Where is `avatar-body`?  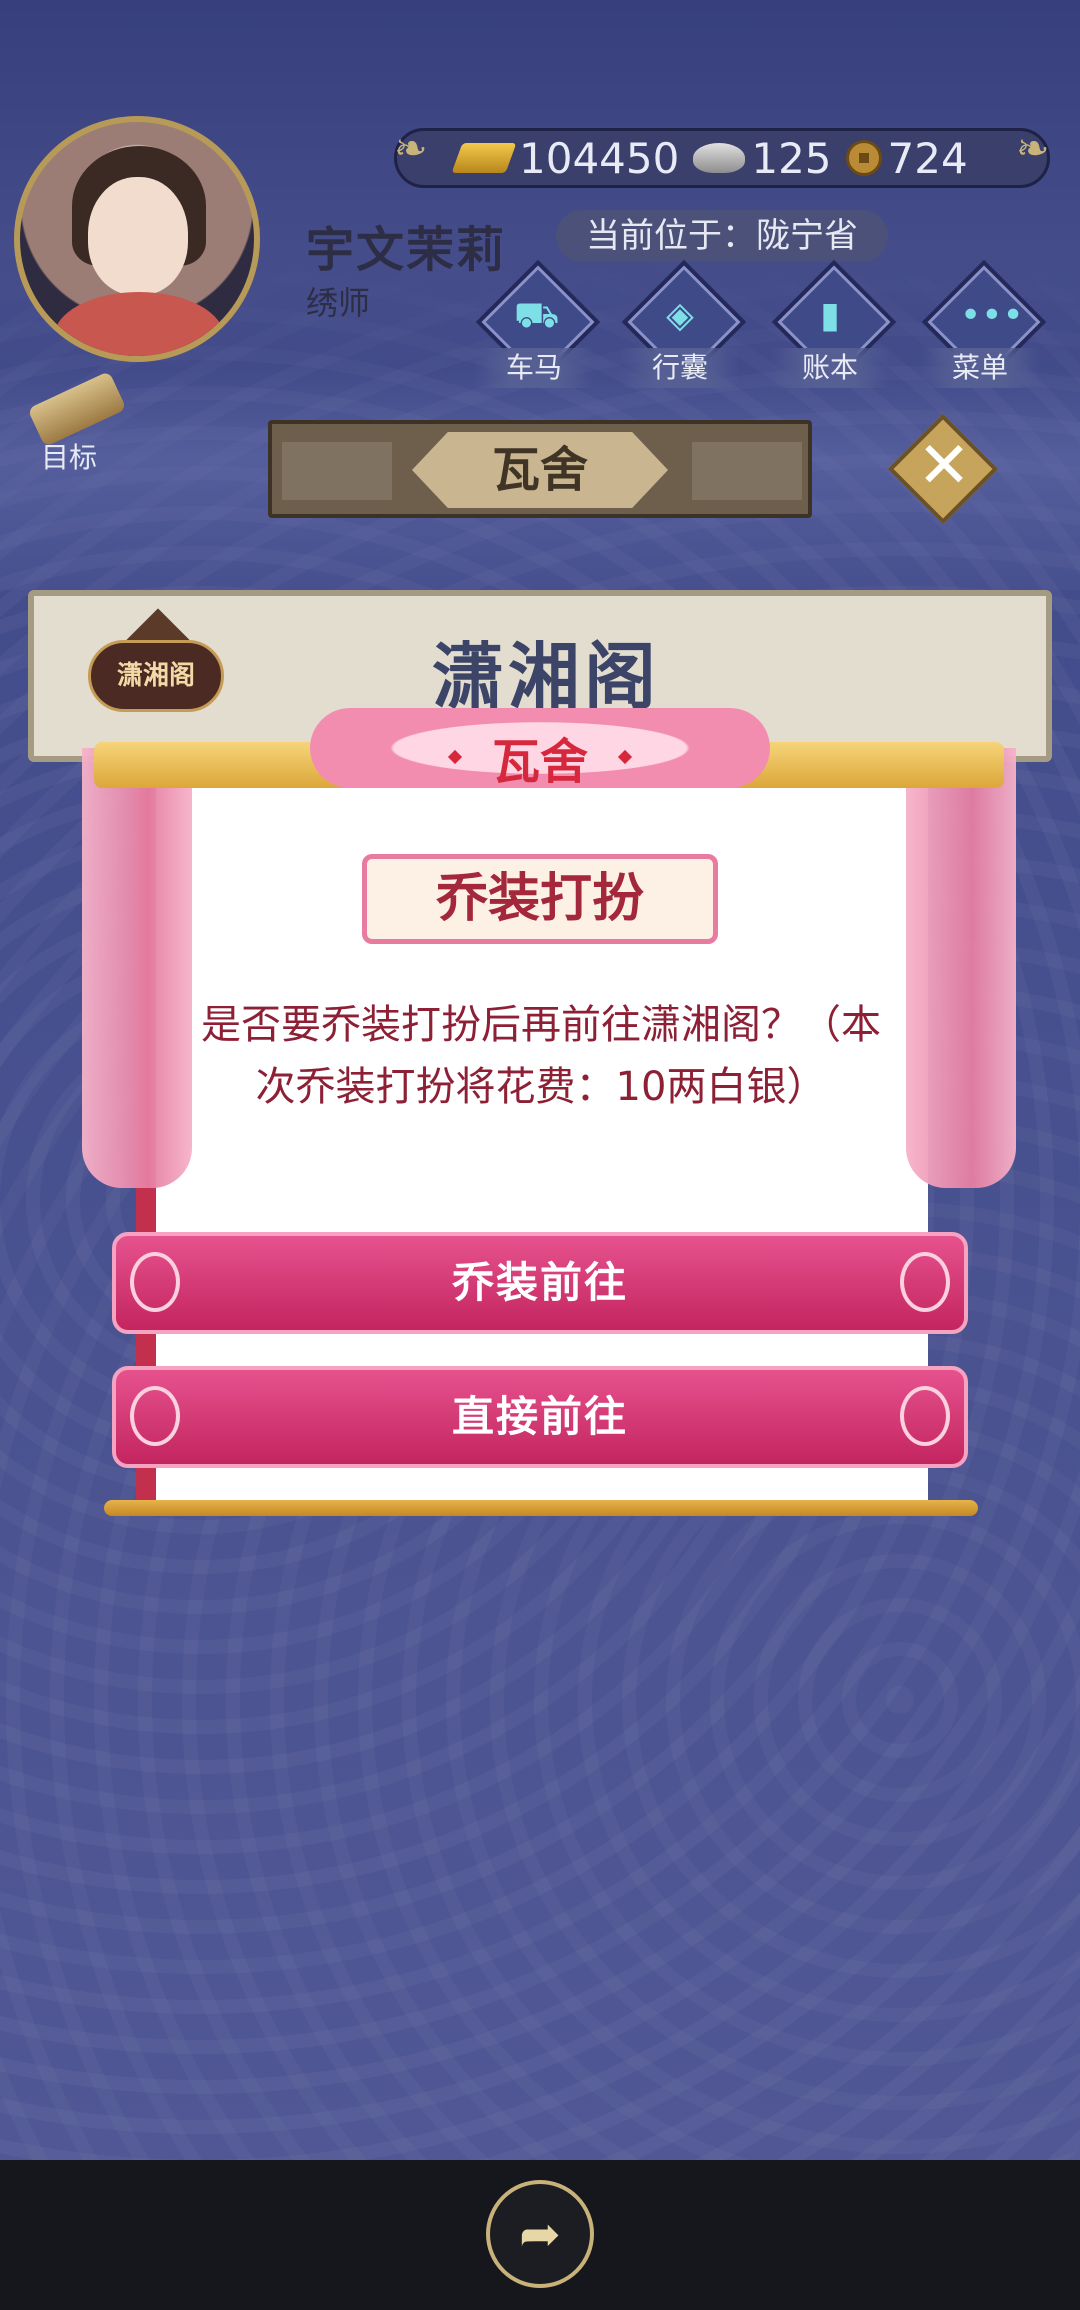
avatar-body is located at coordinates (139, 324).